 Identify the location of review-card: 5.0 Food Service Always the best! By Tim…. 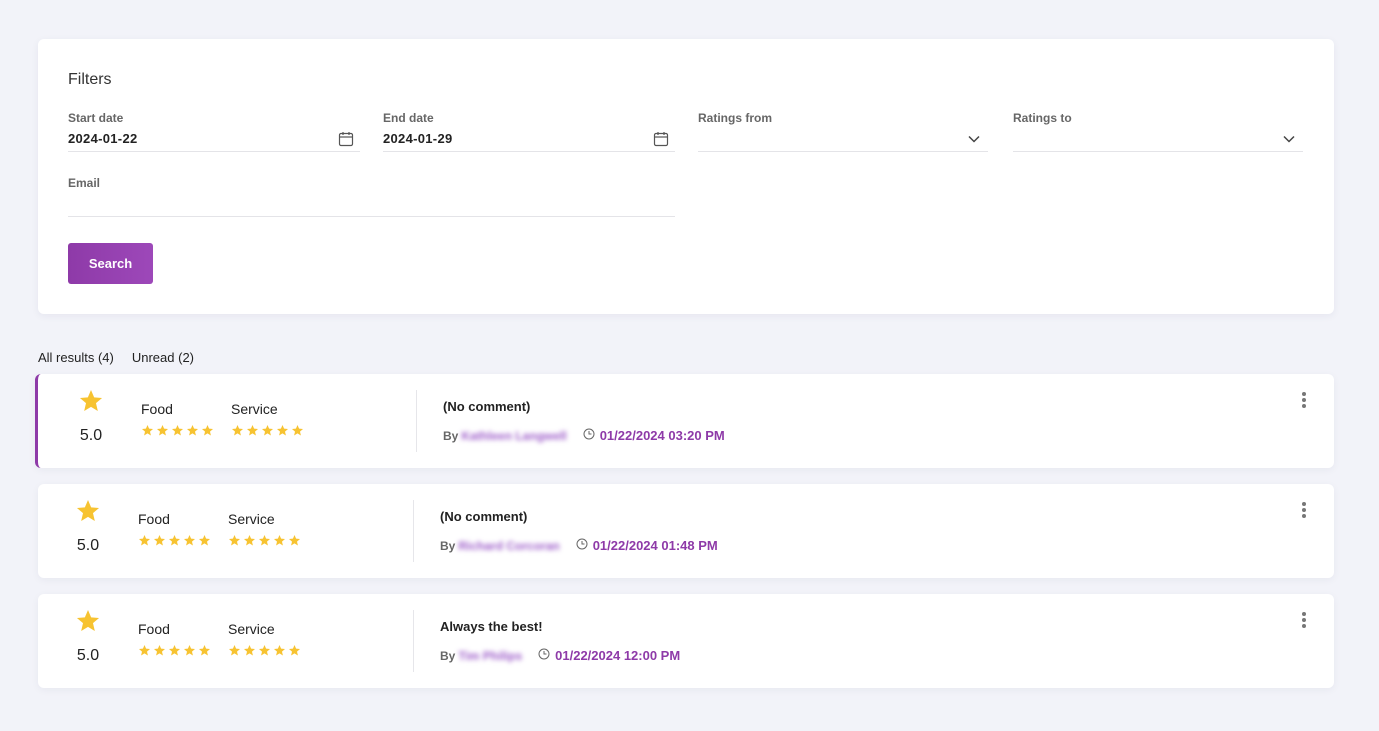
(686, 641).